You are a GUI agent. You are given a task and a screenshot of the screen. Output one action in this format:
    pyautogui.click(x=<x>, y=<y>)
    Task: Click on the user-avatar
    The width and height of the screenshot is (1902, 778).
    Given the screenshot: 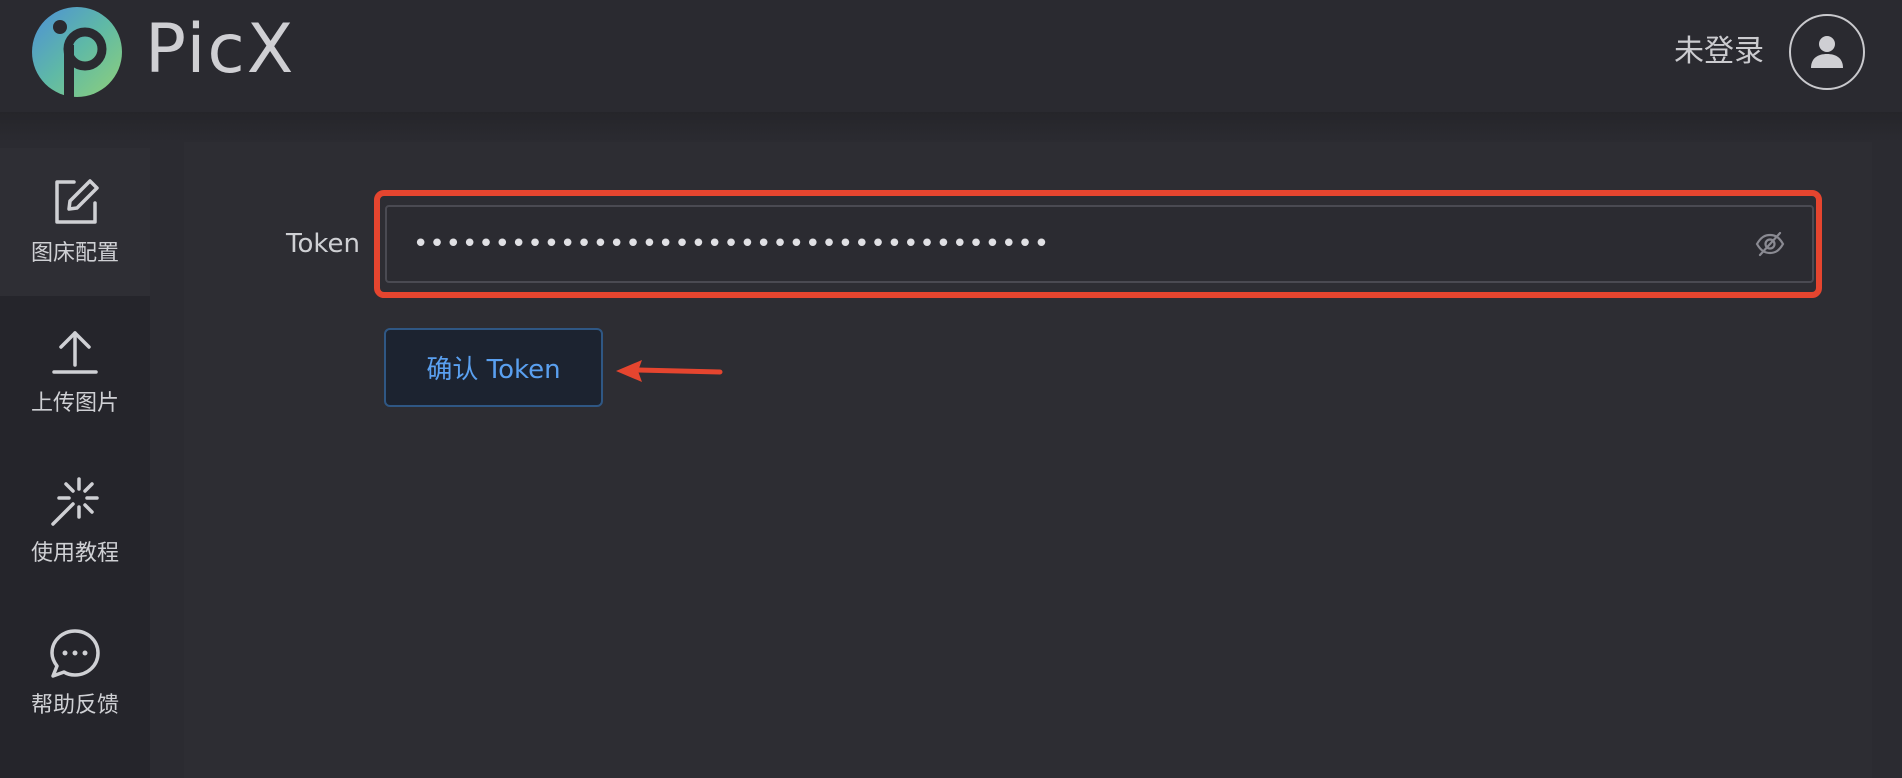 What is the action you would take?
    pyautogui.click(x=1827, y=52)
    